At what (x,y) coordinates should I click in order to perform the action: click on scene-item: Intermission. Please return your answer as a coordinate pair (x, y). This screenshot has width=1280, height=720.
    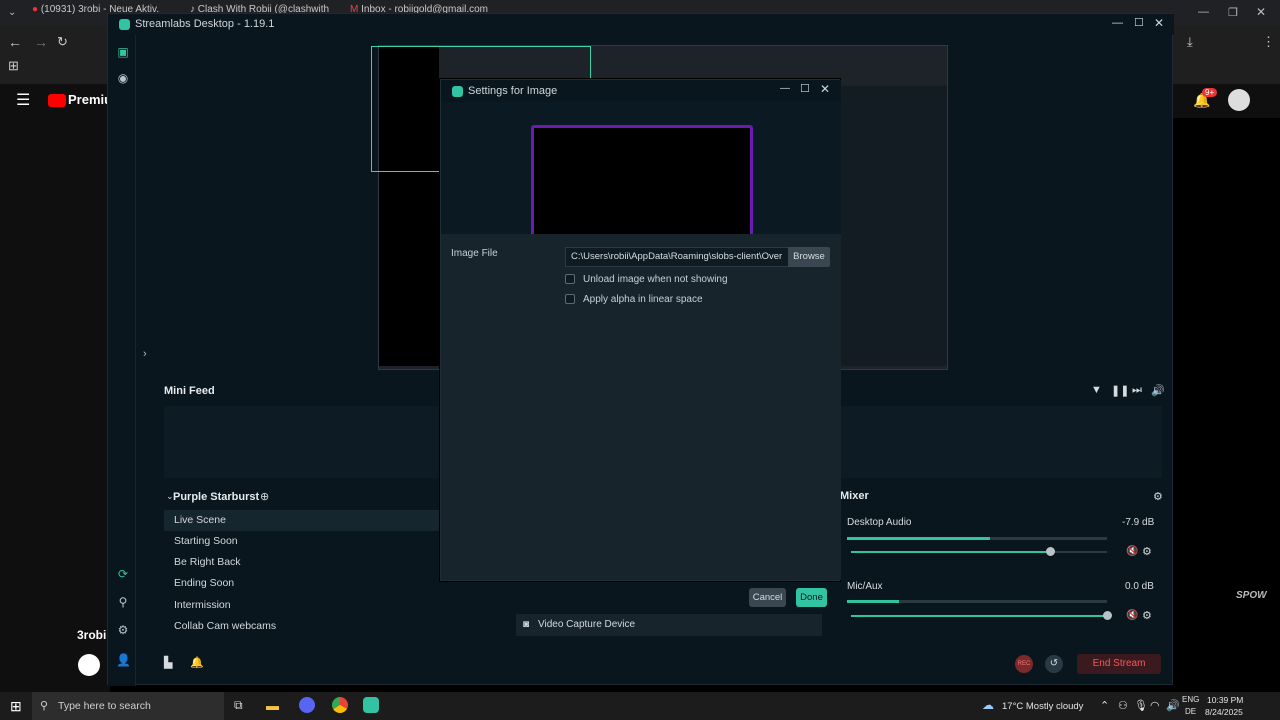
    Looking at the image, I should click on (302, 605).